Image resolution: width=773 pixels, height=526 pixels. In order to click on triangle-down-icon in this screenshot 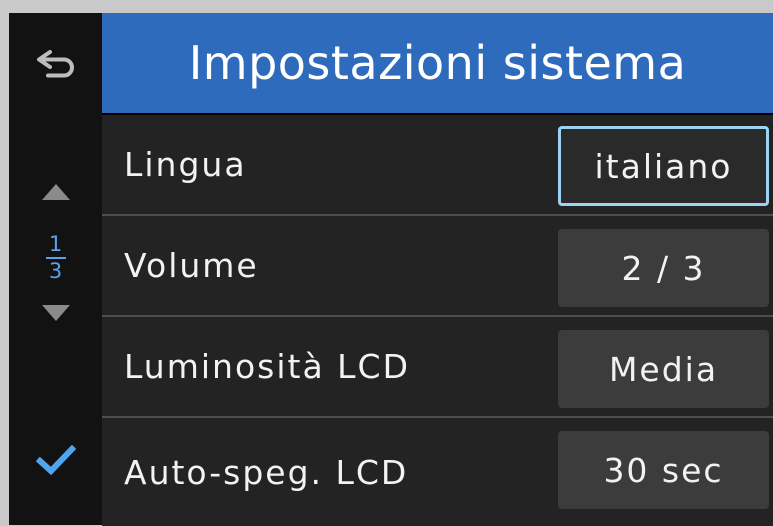, I will do `click(55, 313)`.